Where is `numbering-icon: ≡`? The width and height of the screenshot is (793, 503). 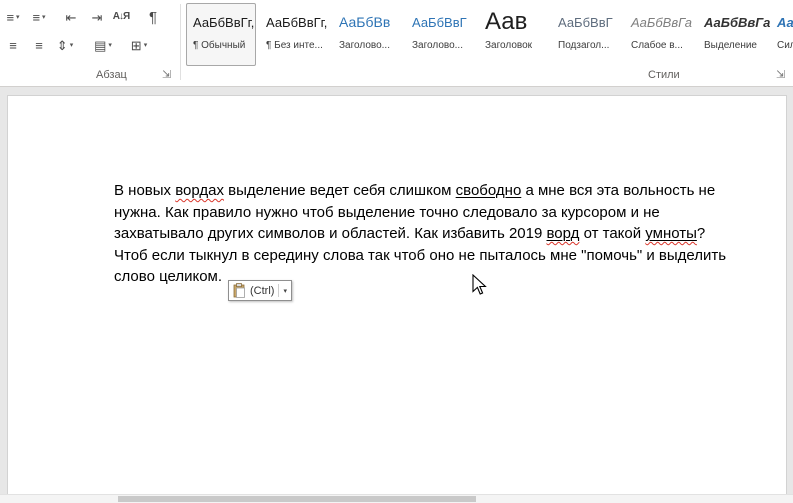
numbering-icon: ≡ is located at coordinates (36, 17).